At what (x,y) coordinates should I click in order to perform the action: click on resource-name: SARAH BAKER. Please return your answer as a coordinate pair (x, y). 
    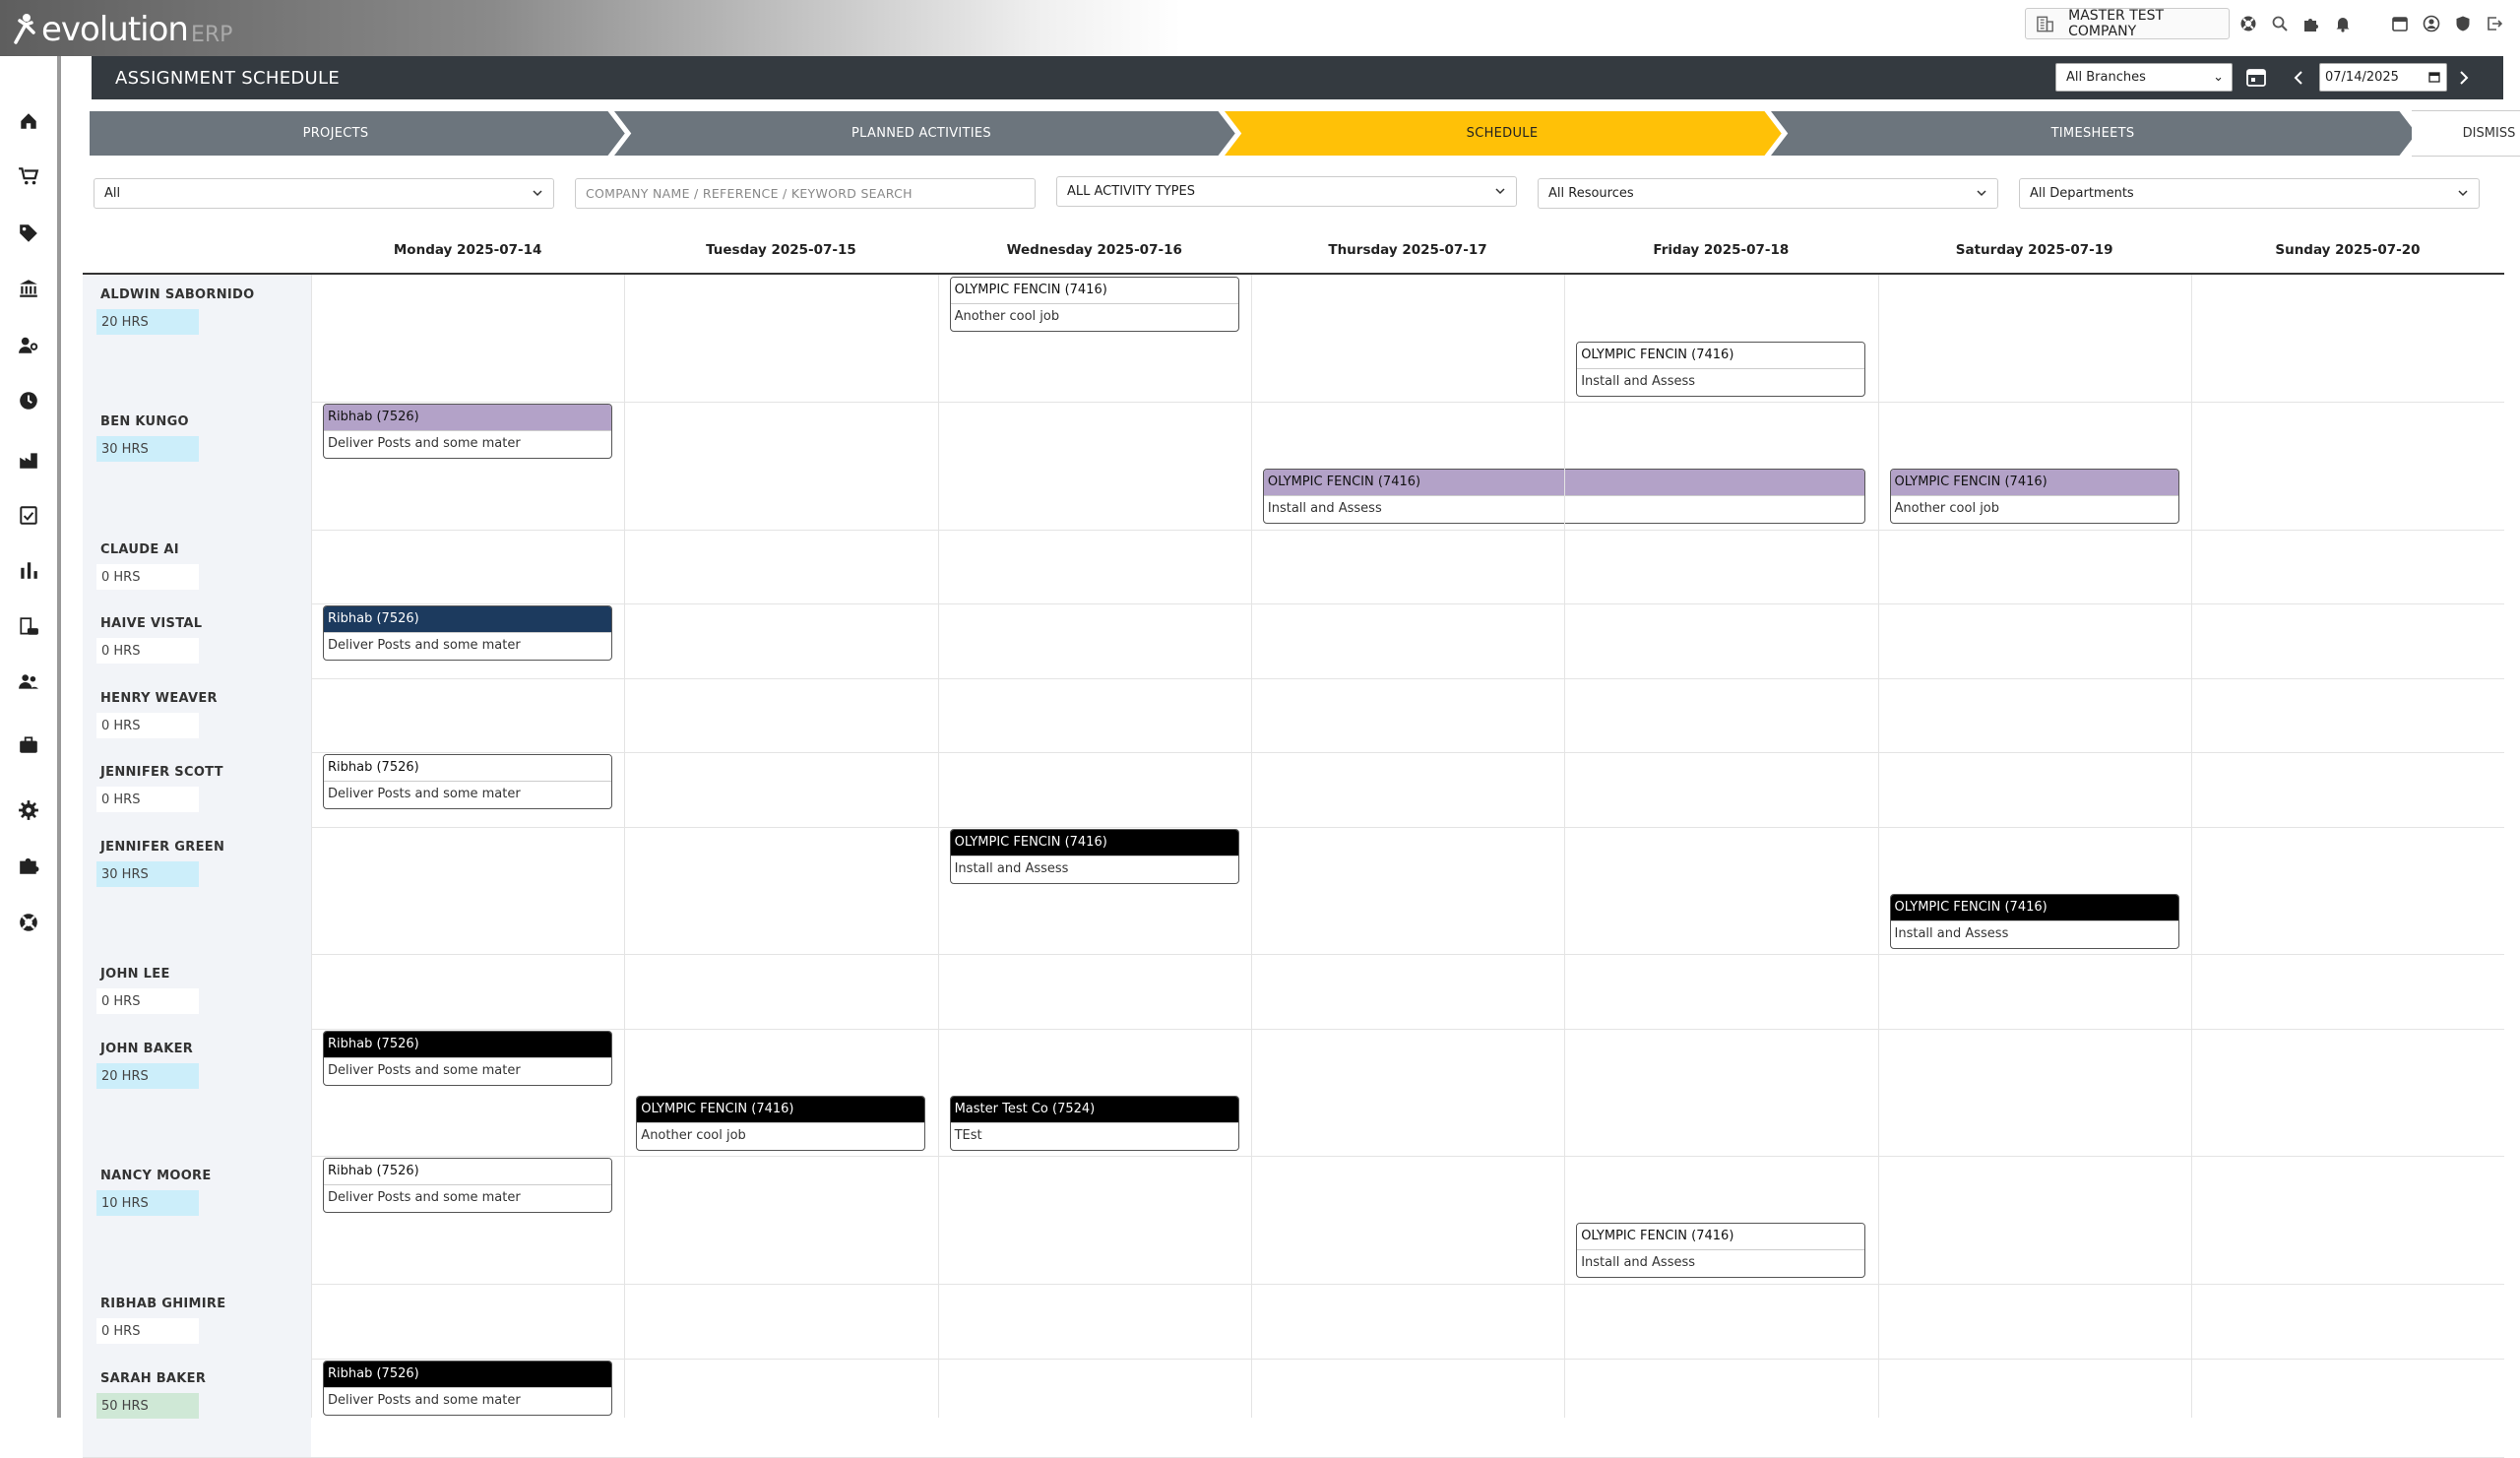
    Looking at the image, I should click on (153, 1378).